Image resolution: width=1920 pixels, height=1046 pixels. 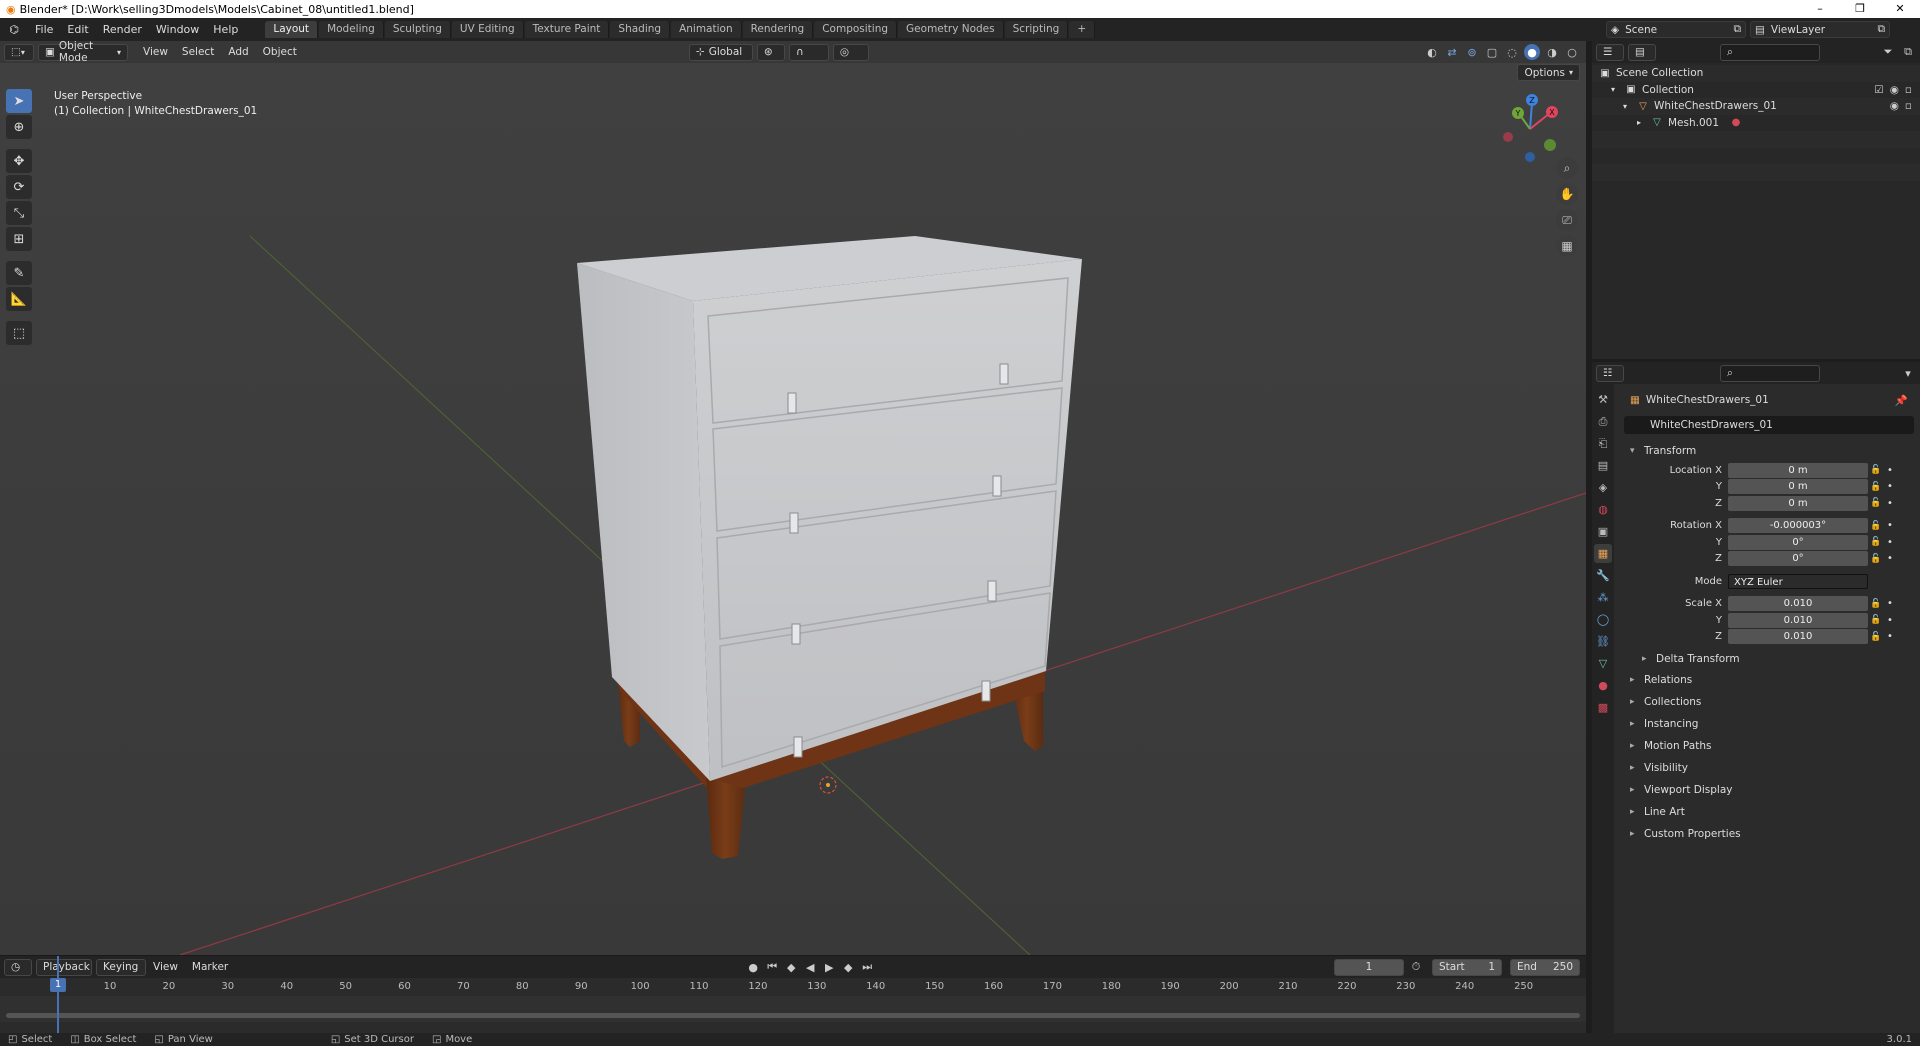 What do you see at coordinates (487, 29) in the screenshot?
I see `tab-uv-editing: UV Editing` at bounding box center [487, 29].